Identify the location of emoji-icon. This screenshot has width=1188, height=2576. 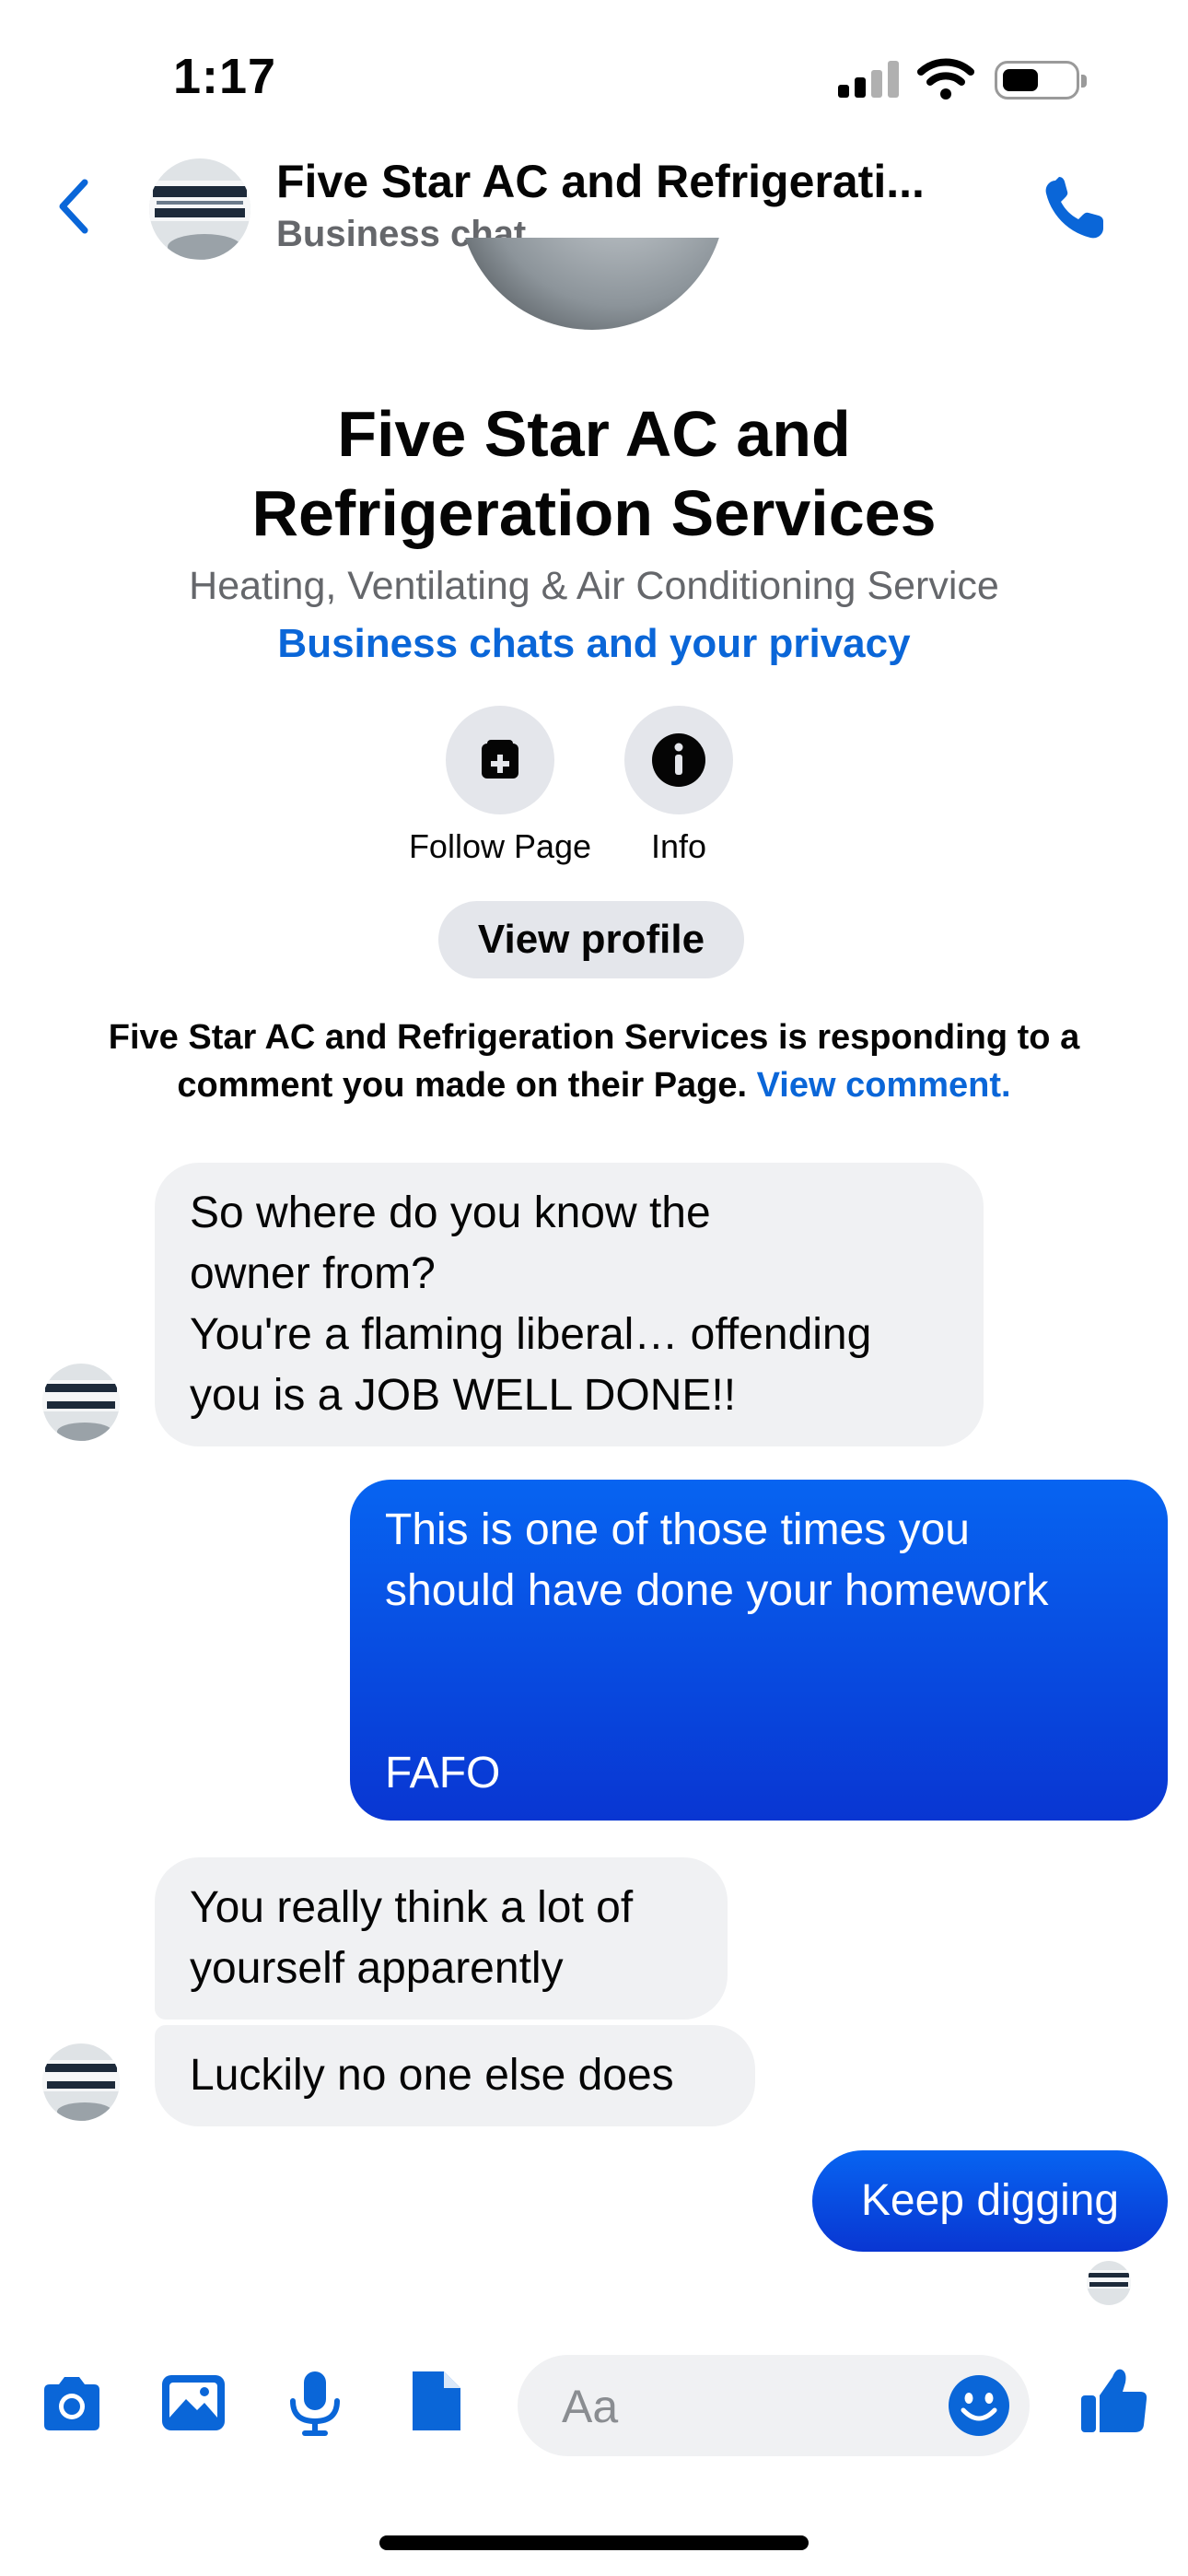
(979, 2405).